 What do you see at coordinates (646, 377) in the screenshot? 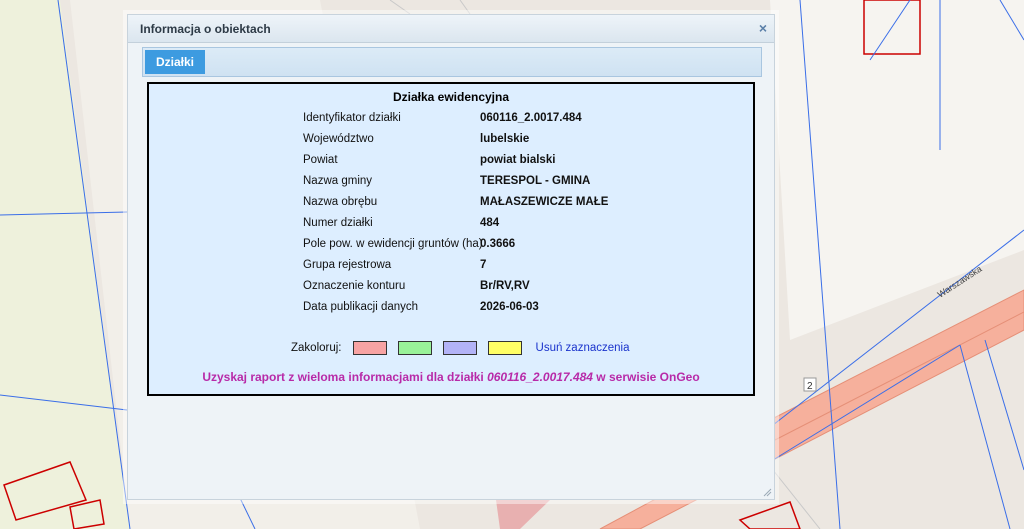
I see `report-suffix: w serwisie OnGeo` at bounding box center [646, 377].